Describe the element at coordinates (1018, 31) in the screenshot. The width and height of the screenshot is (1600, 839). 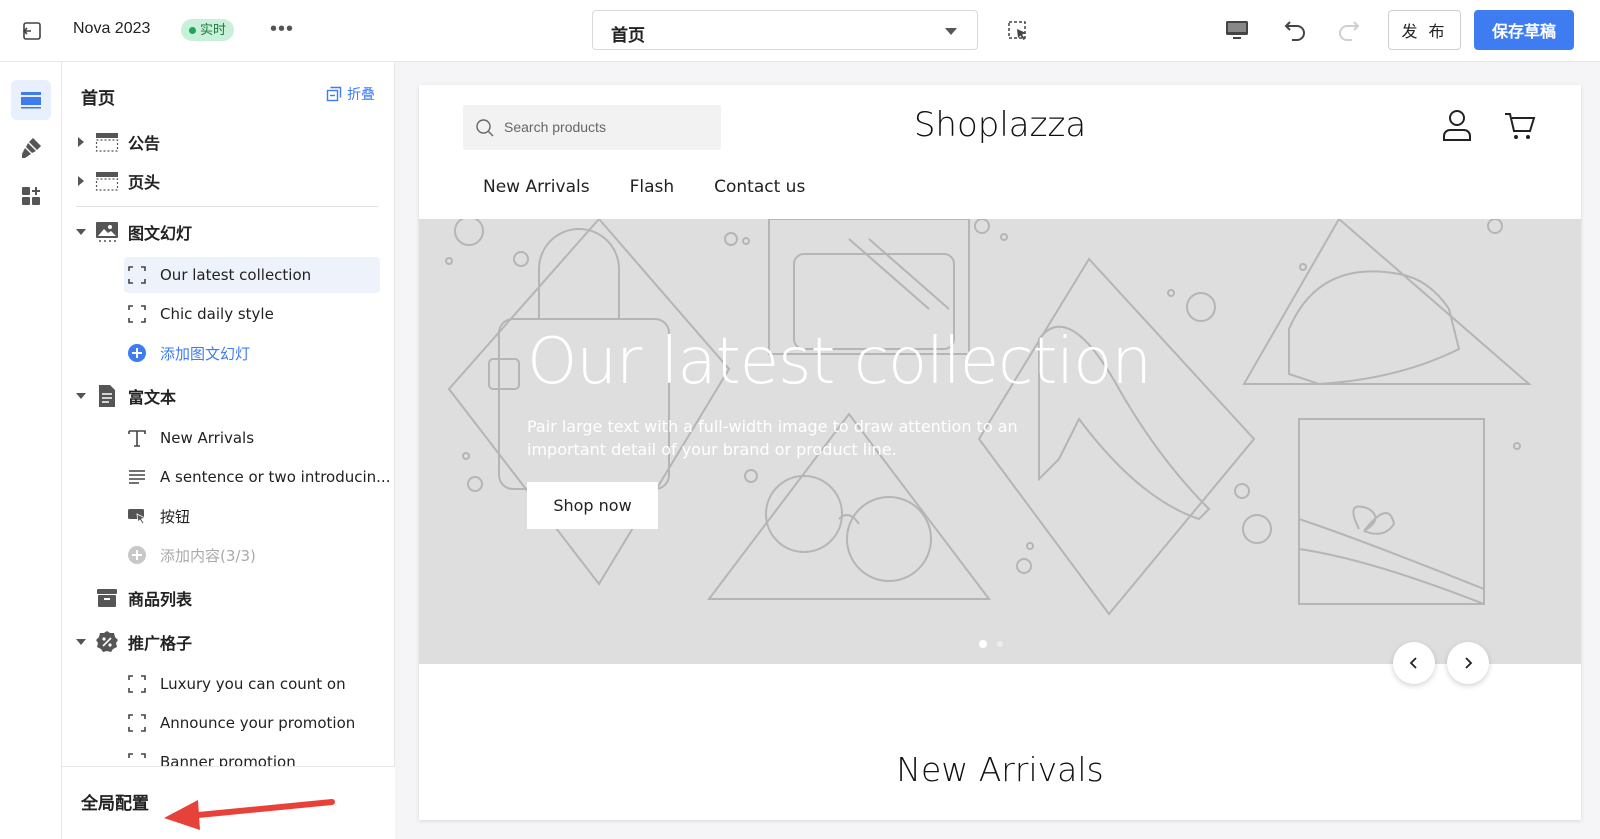
I see `select-element-icon` at that location.